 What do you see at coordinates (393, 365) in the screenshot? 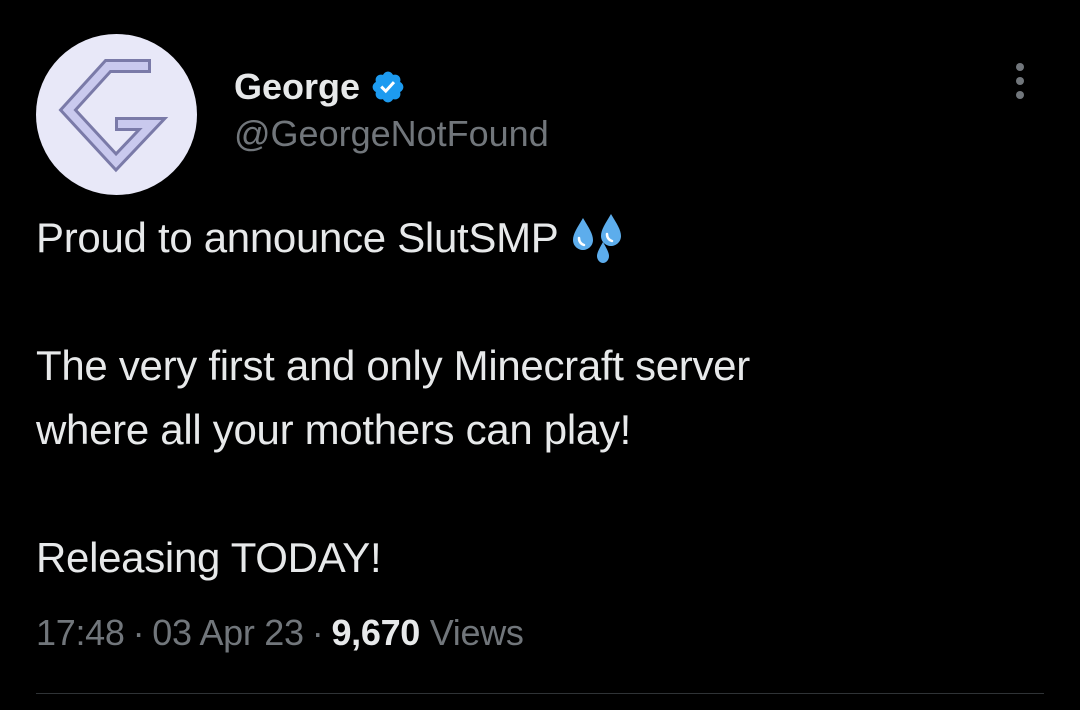
I see `tweet-line-2: The very first and only Minecraft server` at bounding box center [393, 365].